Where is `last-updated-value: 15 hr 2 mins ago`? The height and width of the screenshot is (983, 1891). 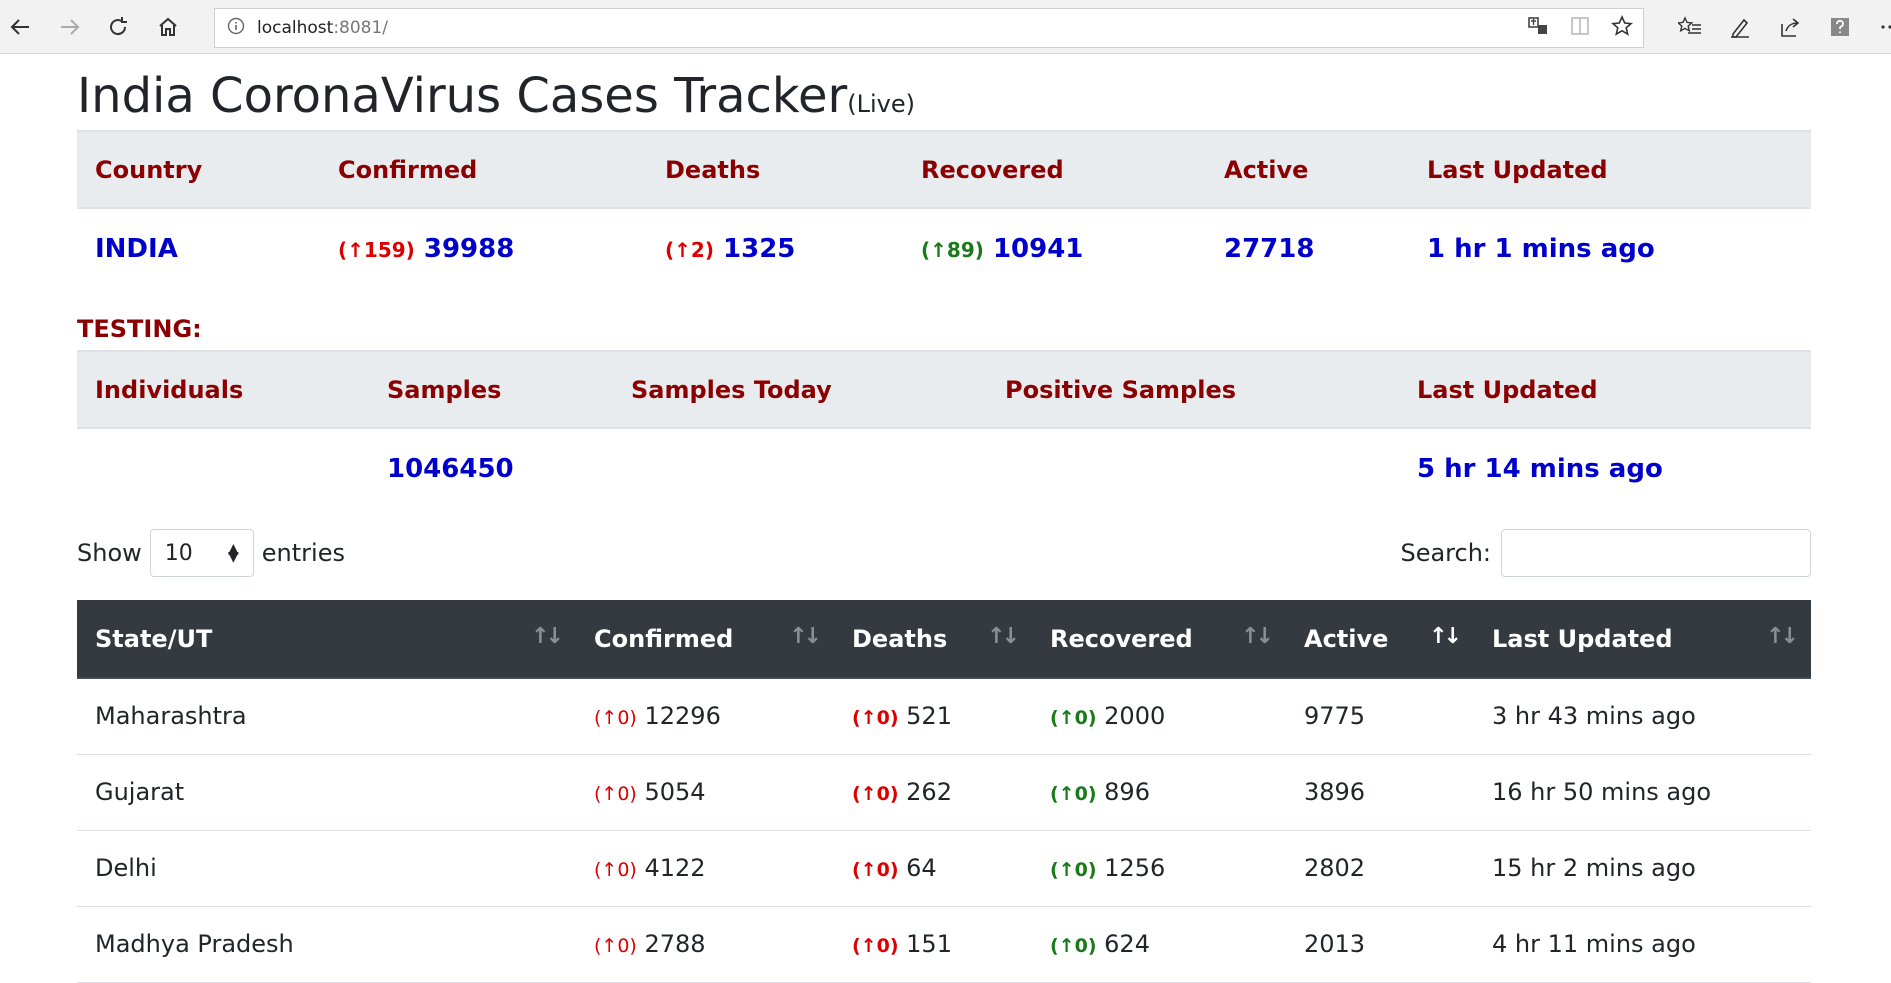
last-updated-value: 15 hr 2 mins ago is located at coordinates (1642, 868).